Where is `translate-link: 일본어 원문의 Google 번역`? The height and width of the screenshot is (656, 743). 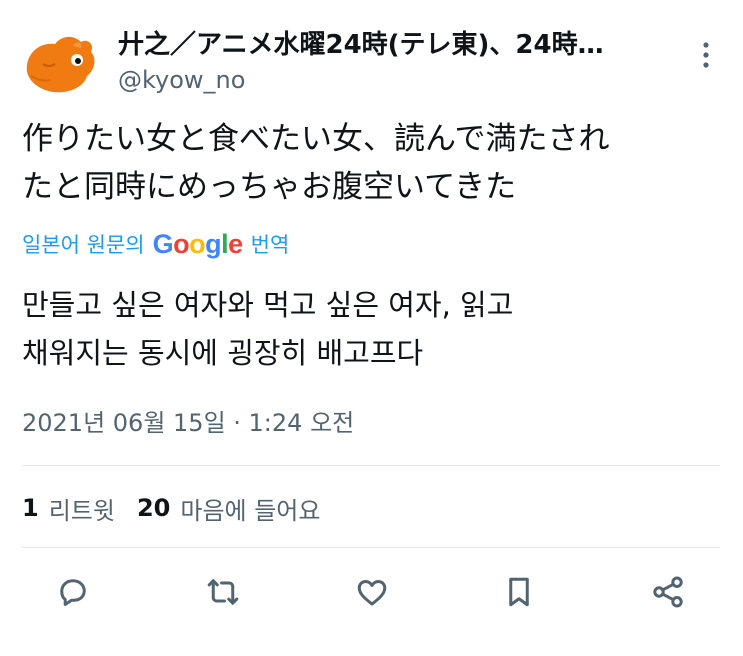 translate-link: 일본어 원문의 Google 번역 is located at coordinates (155, 244).